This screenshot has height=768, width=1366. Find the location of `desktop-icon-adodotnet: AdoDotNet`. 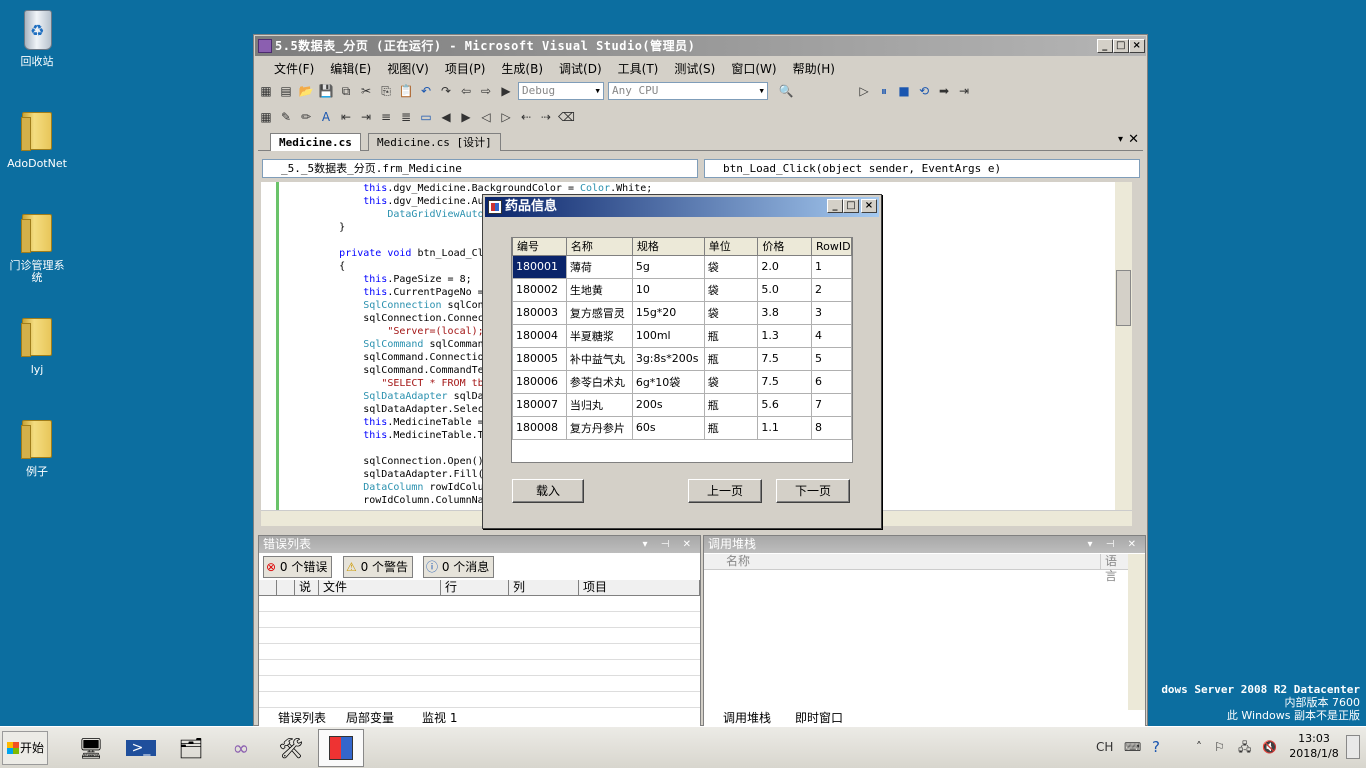

desktop-icon-adodotnet: AdoDotNet is located at coordinates (37, 140).